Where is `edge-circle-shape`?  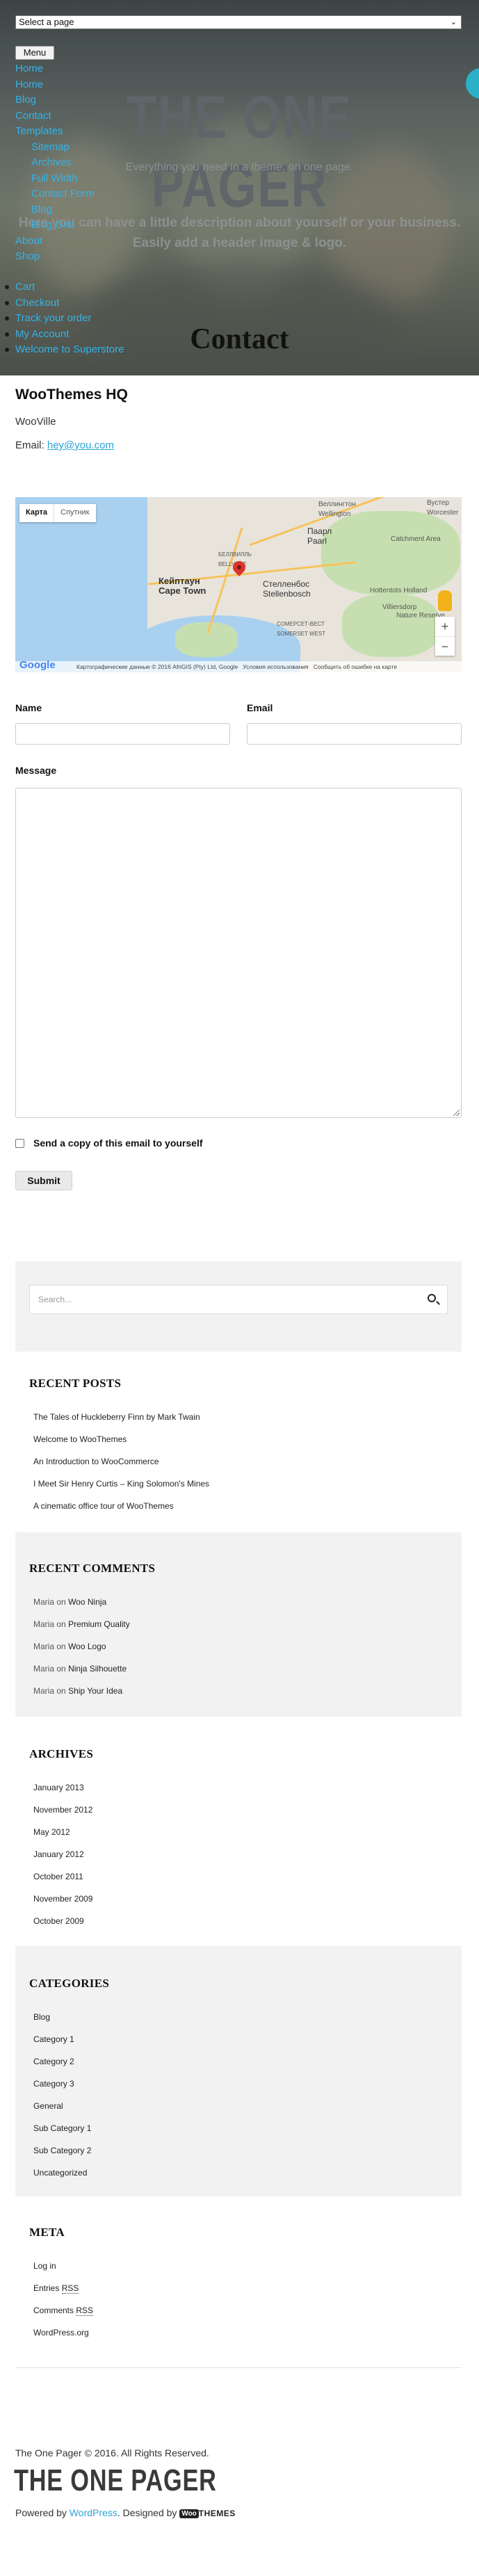
edge-circle-shape is located at coordinates (472, 83).